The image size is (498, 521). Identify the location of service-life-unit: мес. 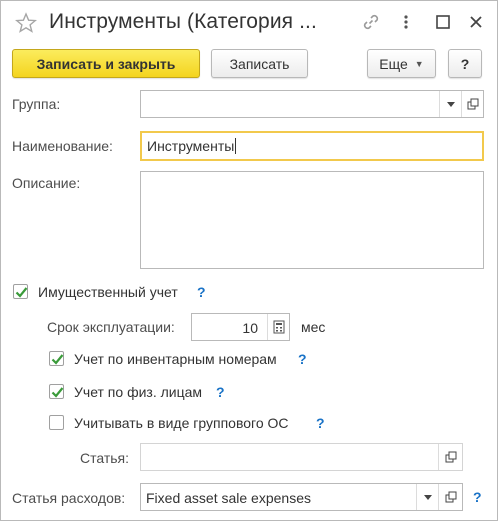
(313, 327).